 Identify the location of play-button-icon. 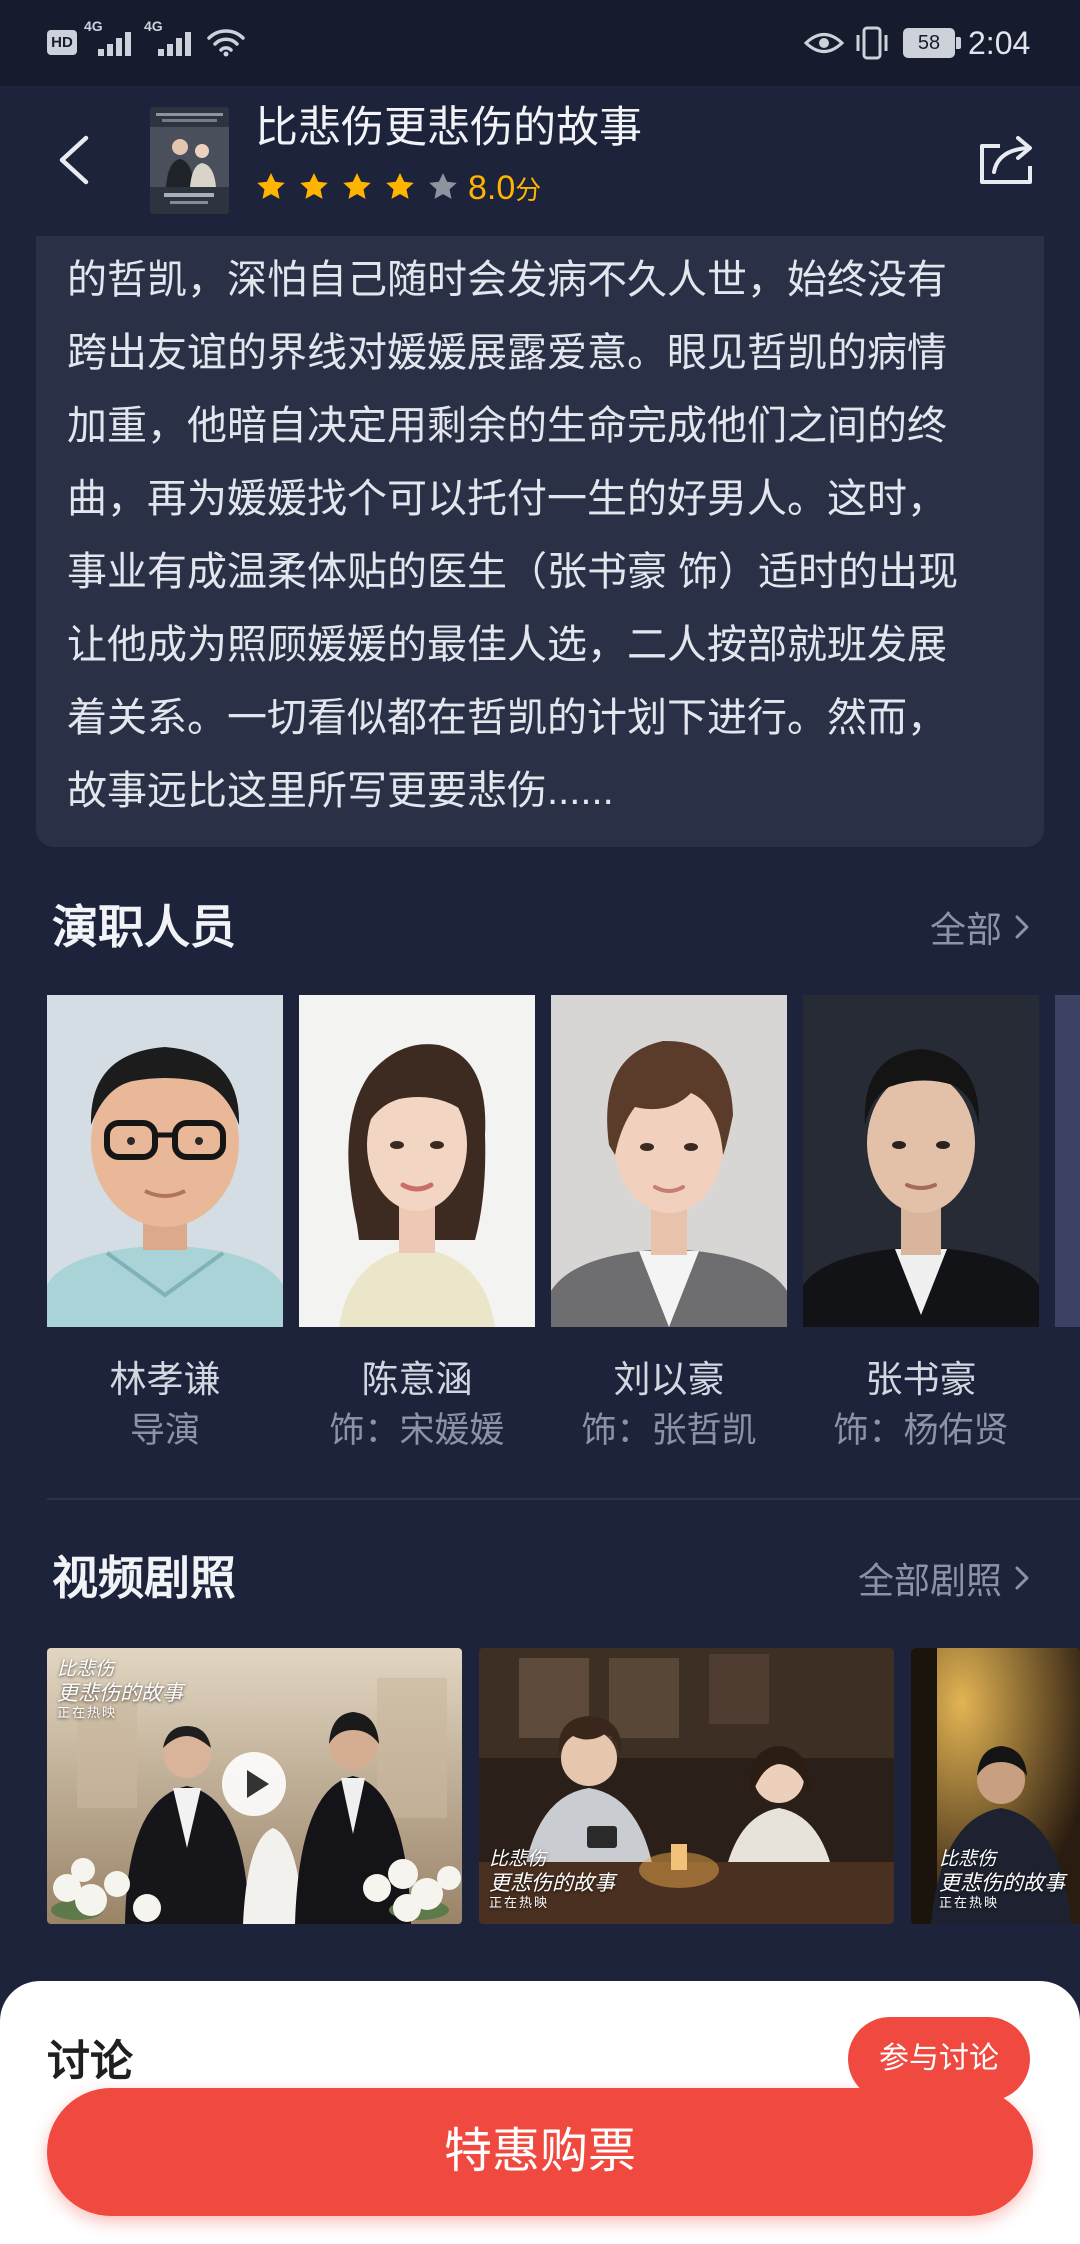
(254, 1784).